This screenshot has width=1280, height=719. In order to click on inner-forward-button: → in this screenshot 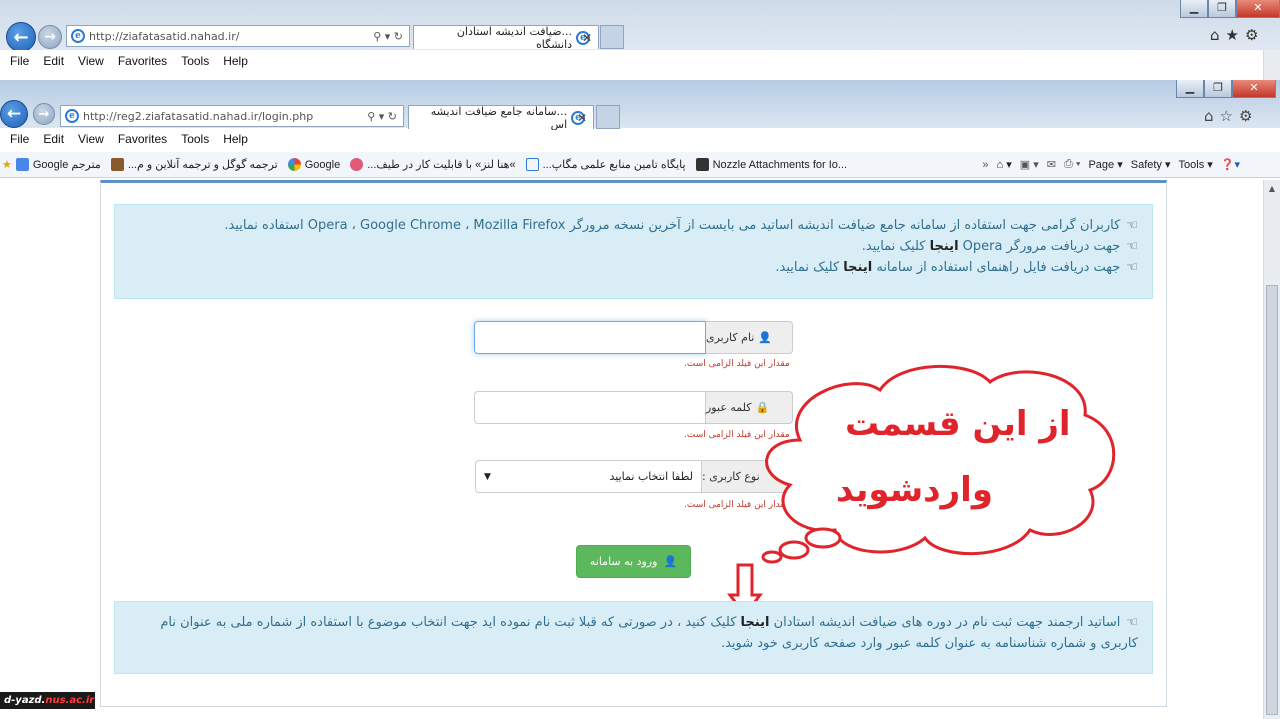, I will do `click(44, 114)`.